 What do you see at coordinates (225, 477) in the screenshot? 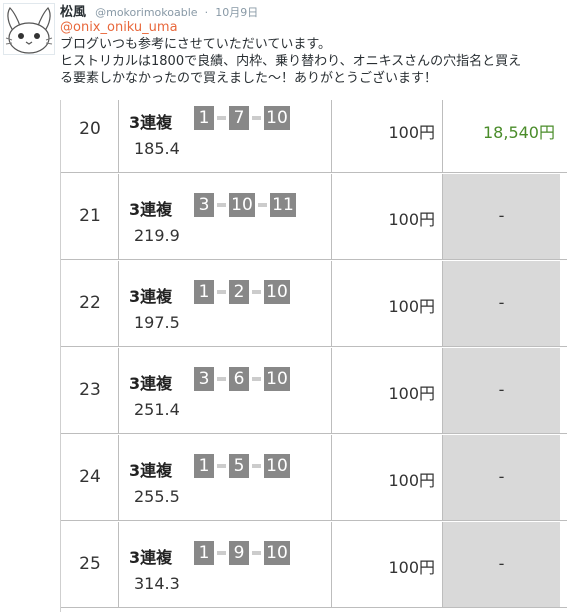
I see `bet-cell: 3連複 1 5 10 255.5` at bounding box center [225, 477].